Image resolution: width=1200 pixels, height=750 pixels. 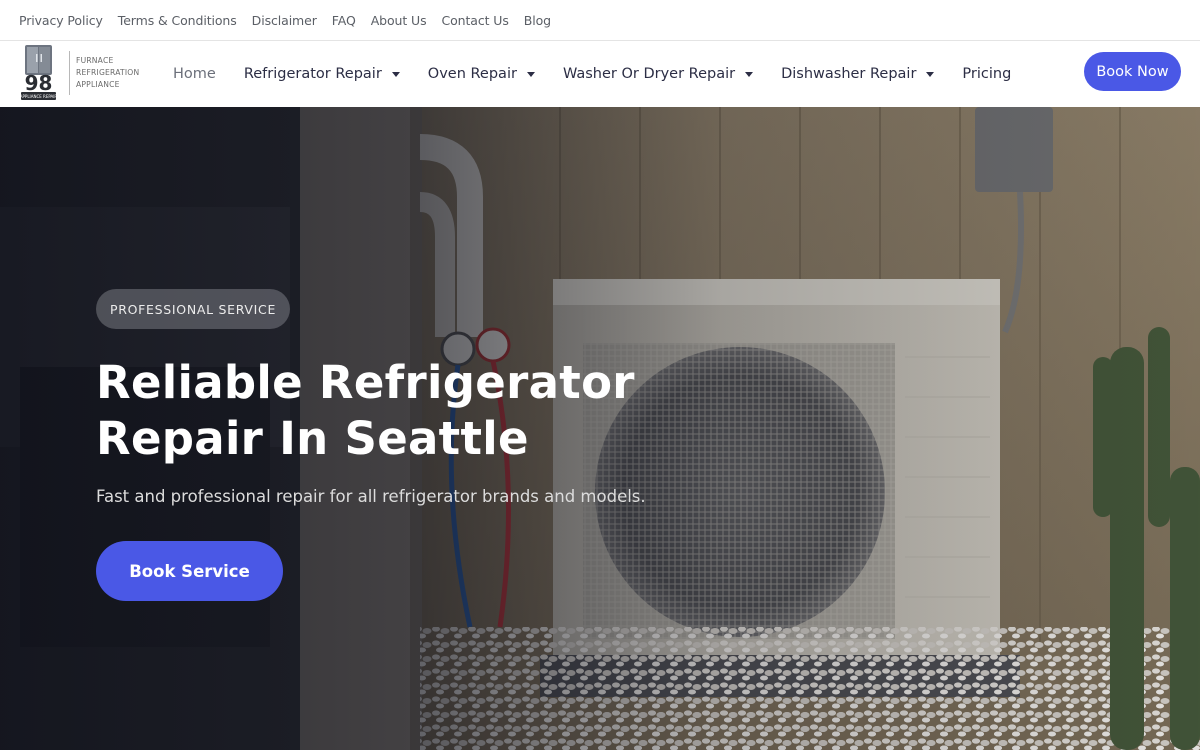 What do you see at coordinates (537, 20) in the screenshot?
I see `topbar-link-blog: Blog` at bounding box center [537, 20].